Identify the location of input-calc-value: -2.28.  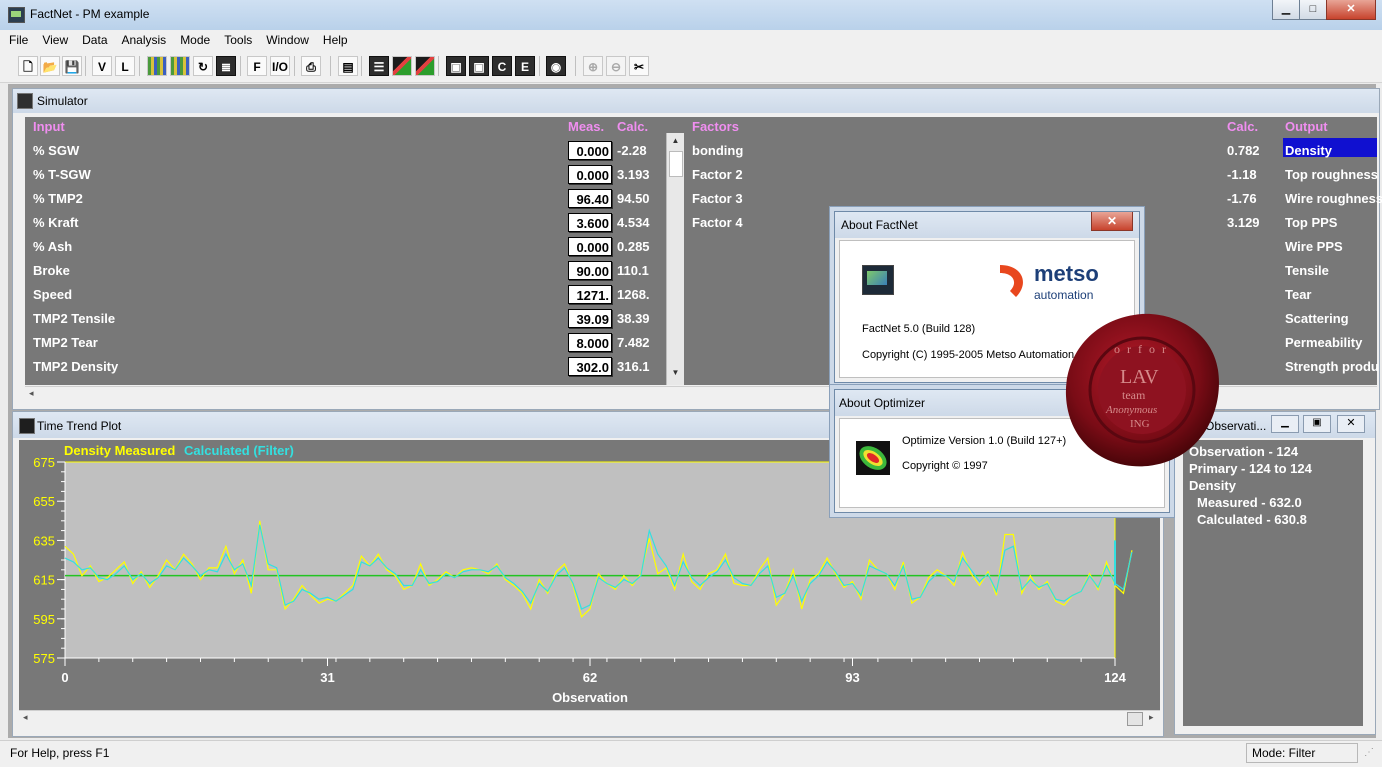
(632, 150).